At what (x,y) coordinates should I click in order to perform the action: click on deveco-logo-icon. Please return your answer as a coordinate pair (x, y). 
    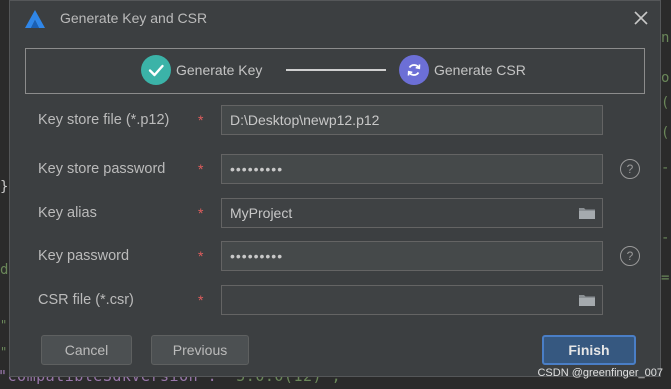
    Looking at the image, I should click on (35, 19).